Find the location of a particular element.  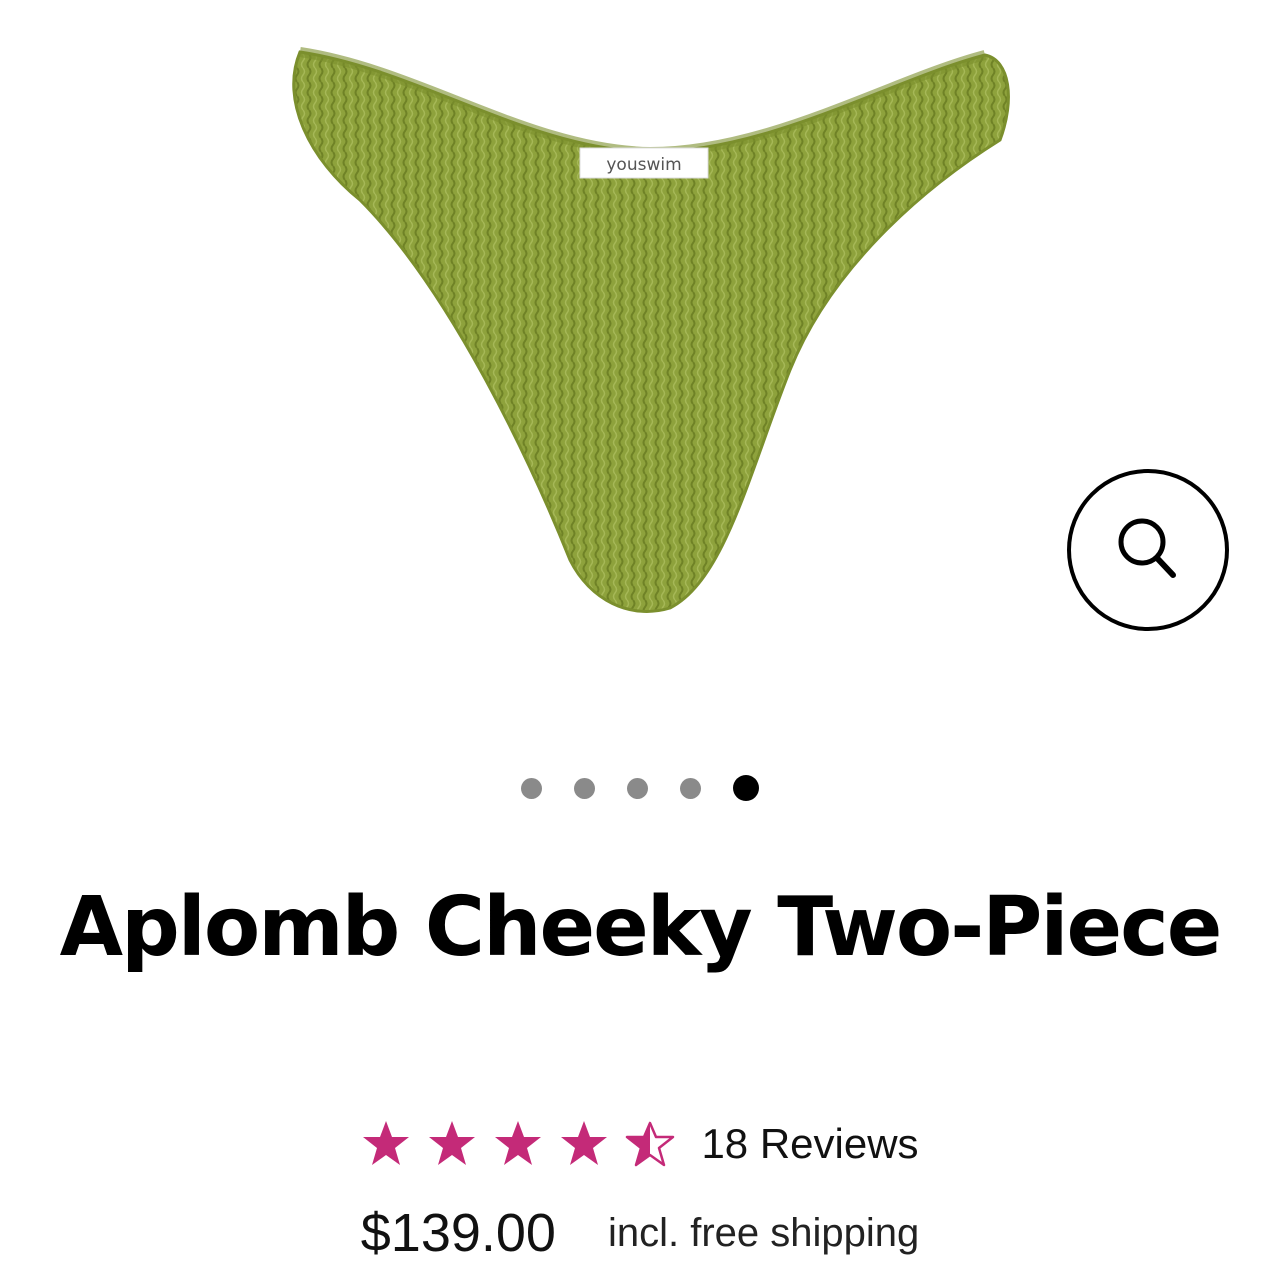

rating-stars is located at coordinates (518, 1144).